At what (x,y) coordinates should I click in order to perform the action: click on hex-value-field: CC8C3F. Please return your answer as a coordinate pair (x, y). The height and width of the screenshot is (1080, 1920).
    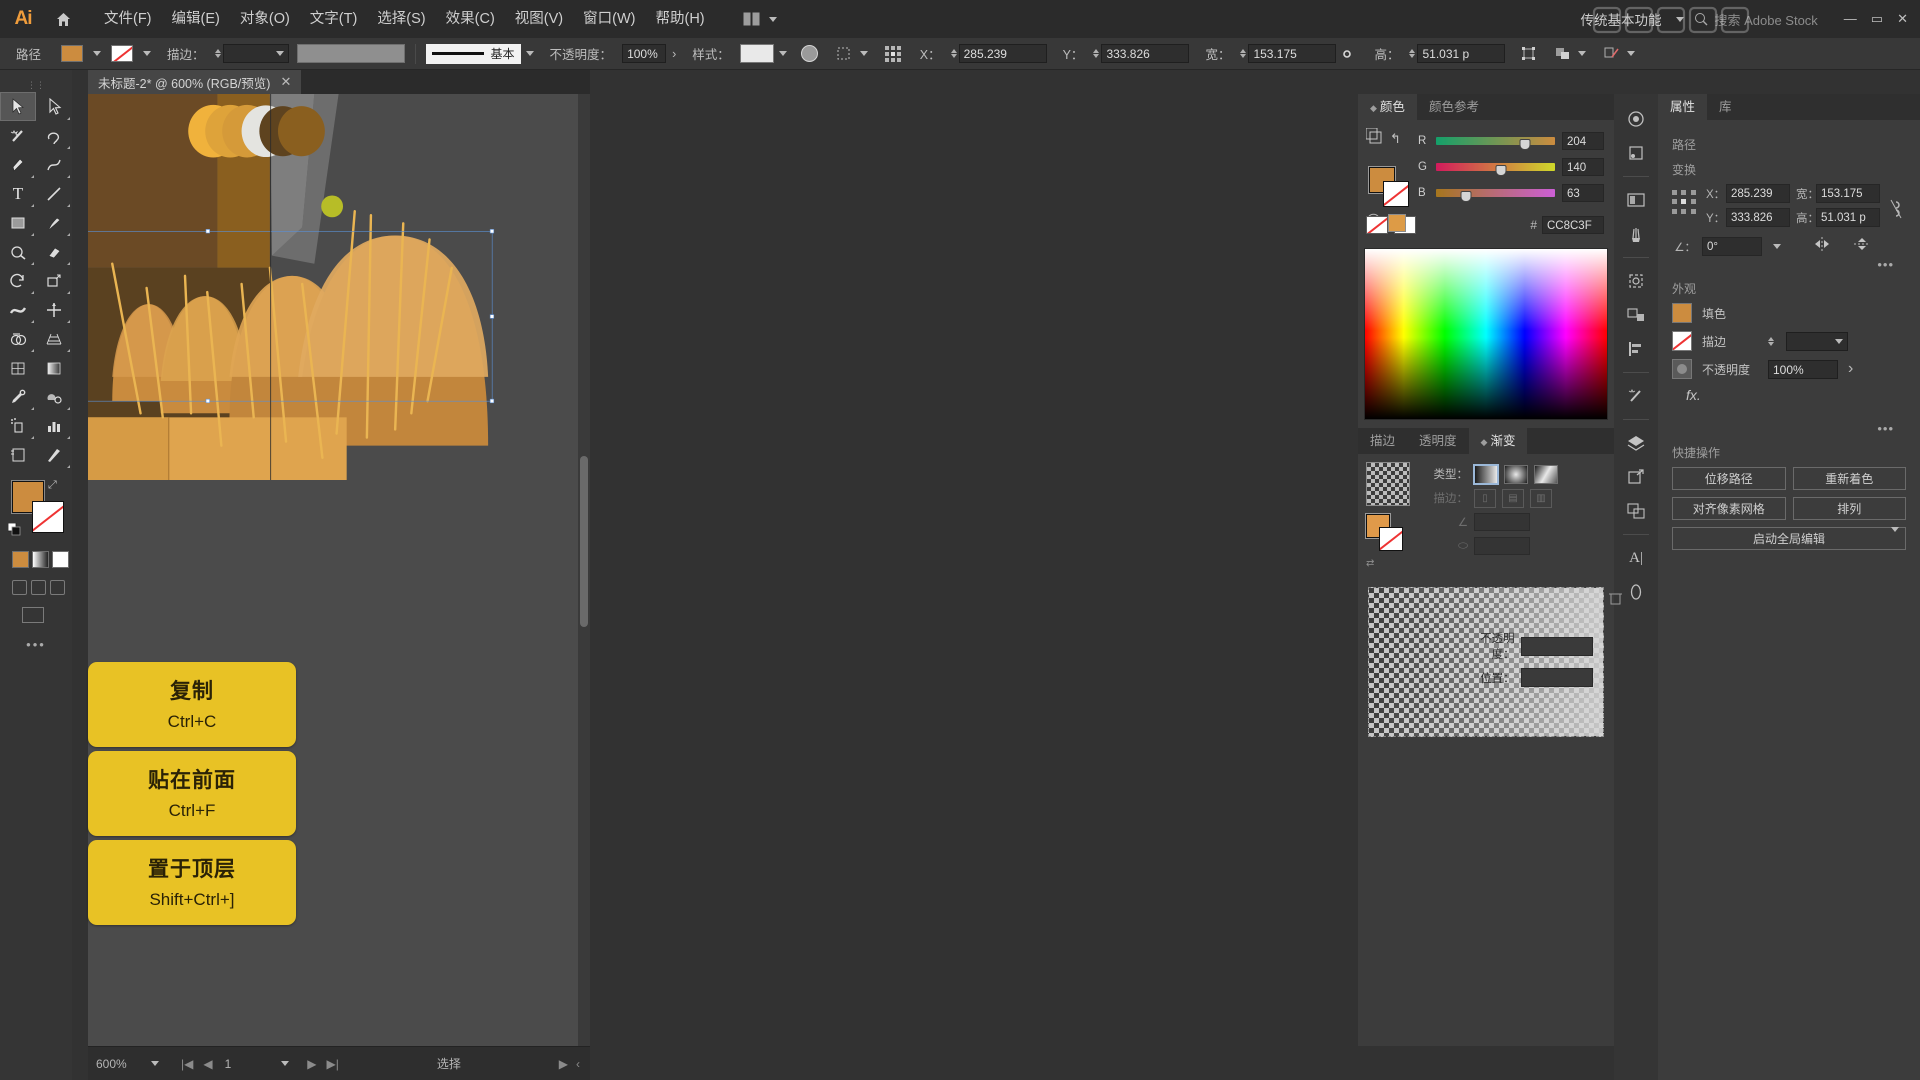
    Looking at the image, I should click on (1573, 225).